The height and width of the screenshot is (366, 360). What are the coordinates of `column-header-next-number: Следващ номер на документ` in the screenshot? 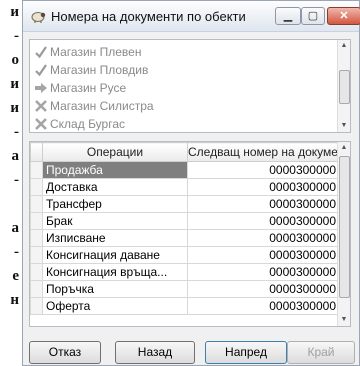 It's located at (268, 152).